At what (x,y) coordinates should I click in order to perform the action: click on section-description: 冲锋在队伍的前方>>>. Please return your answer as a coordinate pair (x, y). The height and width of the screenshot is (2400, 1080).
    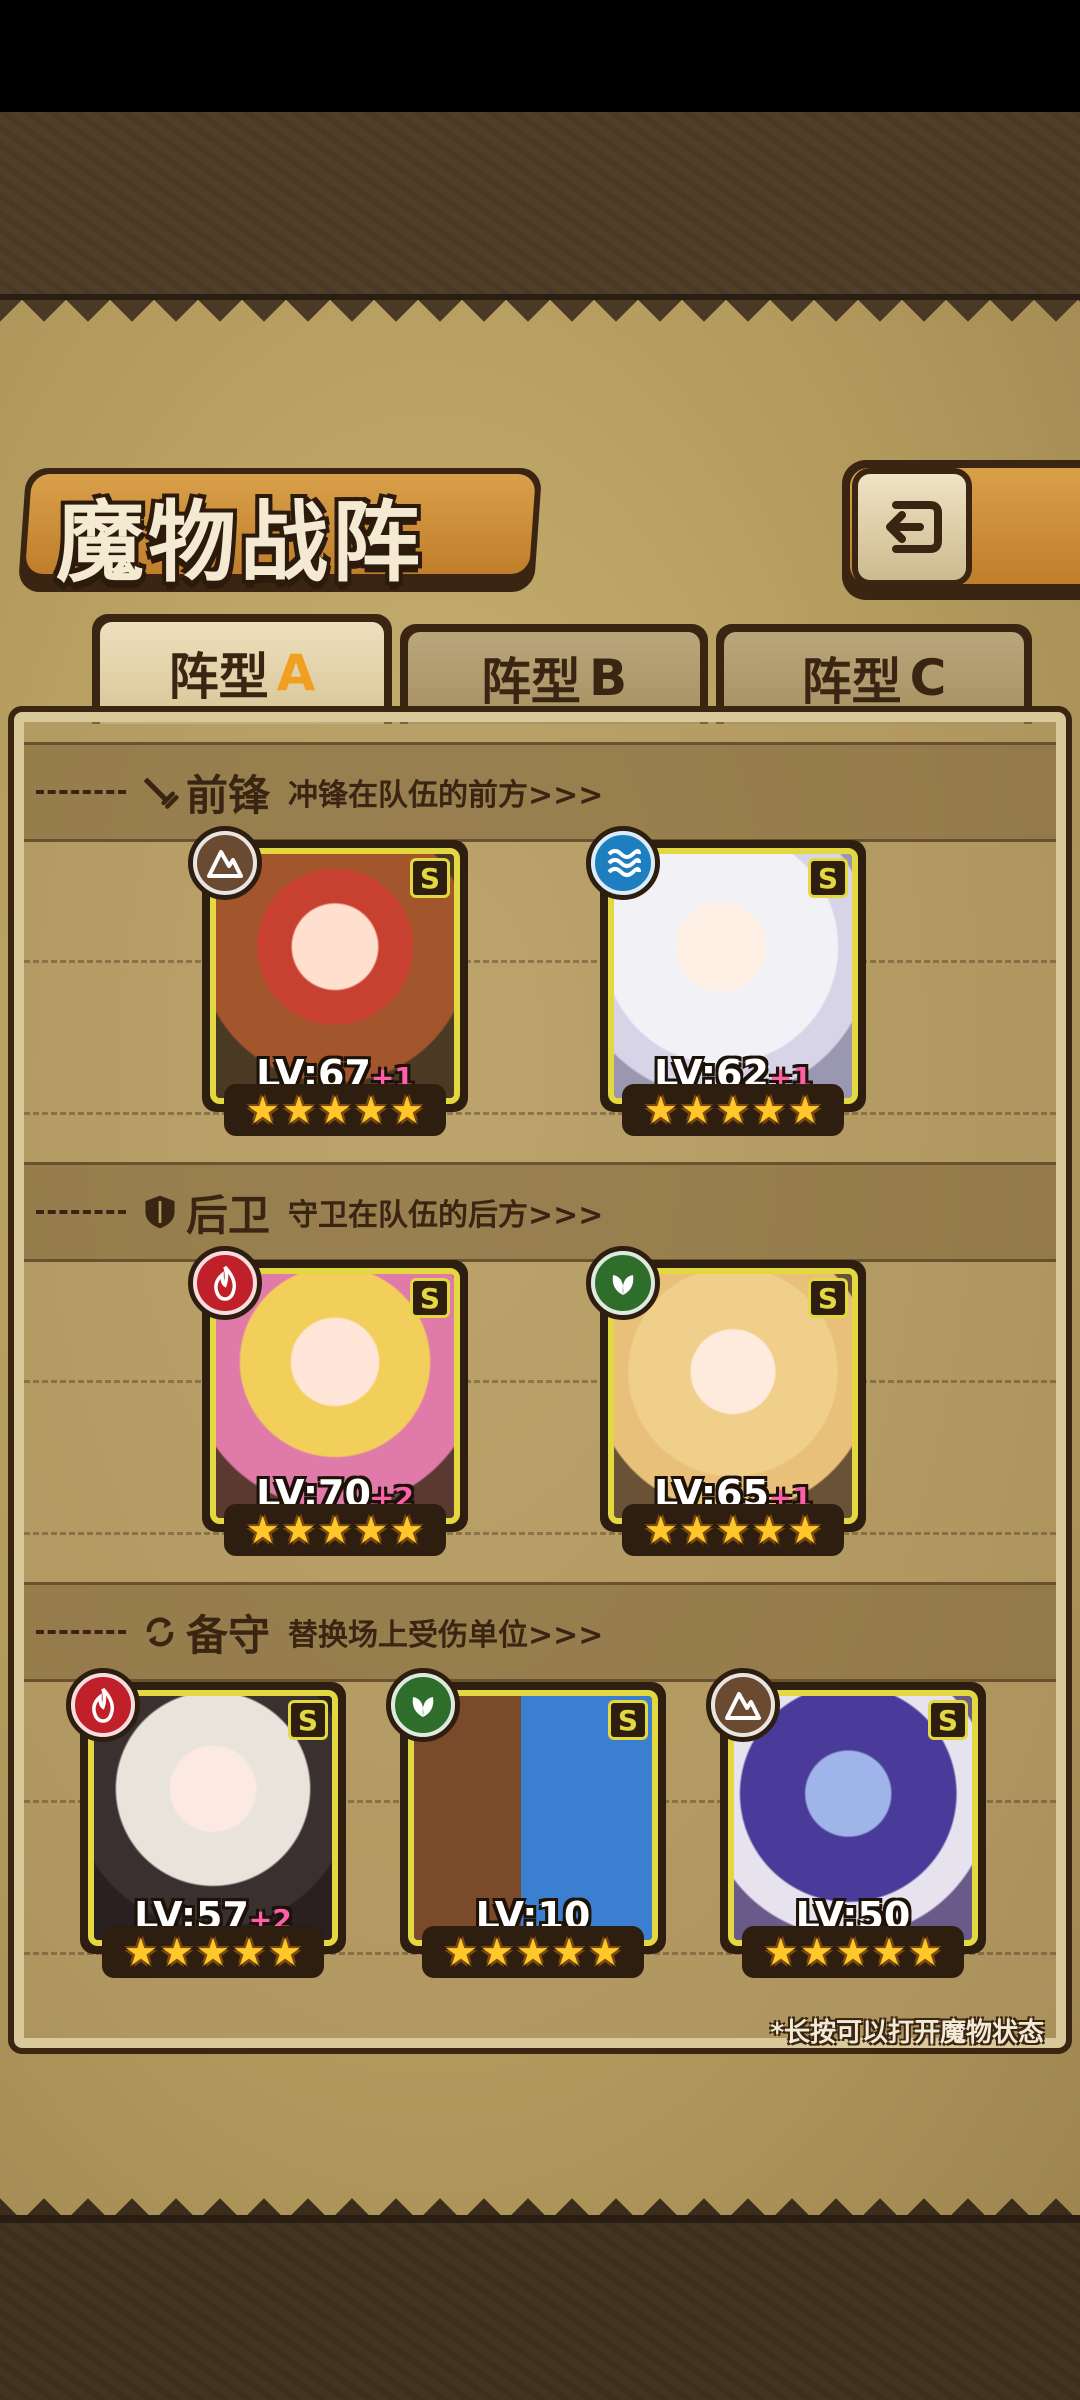
    Looking at the image, I should click on (446, 795).